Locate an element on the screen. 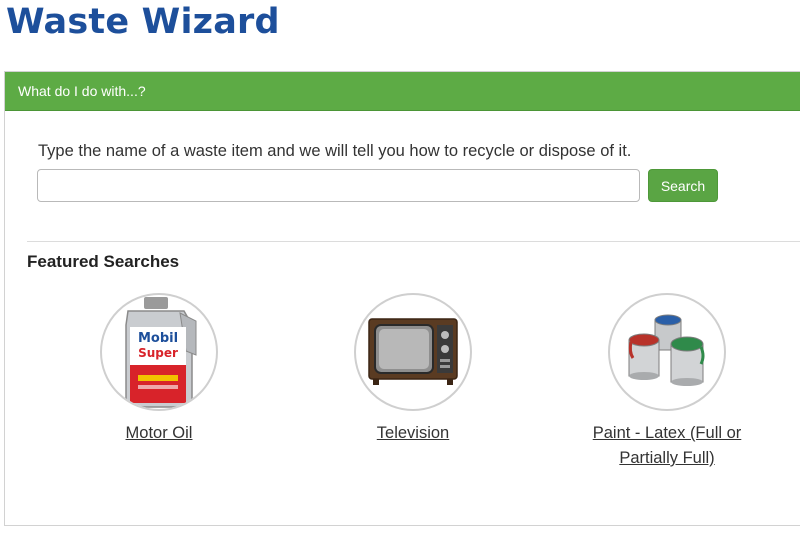 The width and height of the screenshot is (800, 533). motor-oil-bottle-icon: Mobil Super is located at coordinates (161, 352).